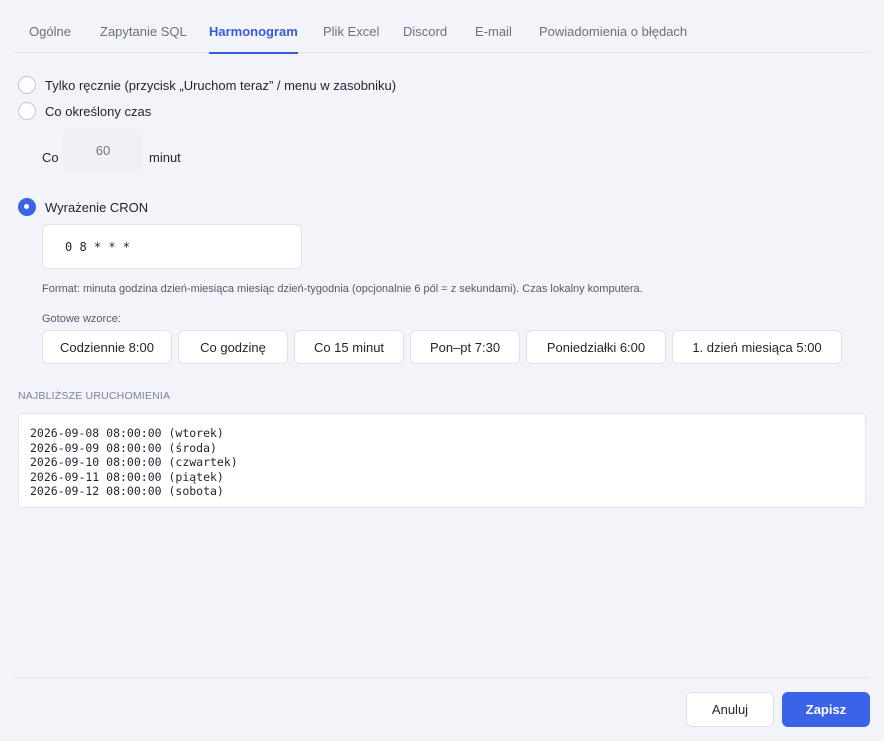 Image resolution: width=884 pixels, height=741 pixels. Describe the element at coordinates (27, 111) in the screenshot. I see `radio-interval-indicator` at that location.